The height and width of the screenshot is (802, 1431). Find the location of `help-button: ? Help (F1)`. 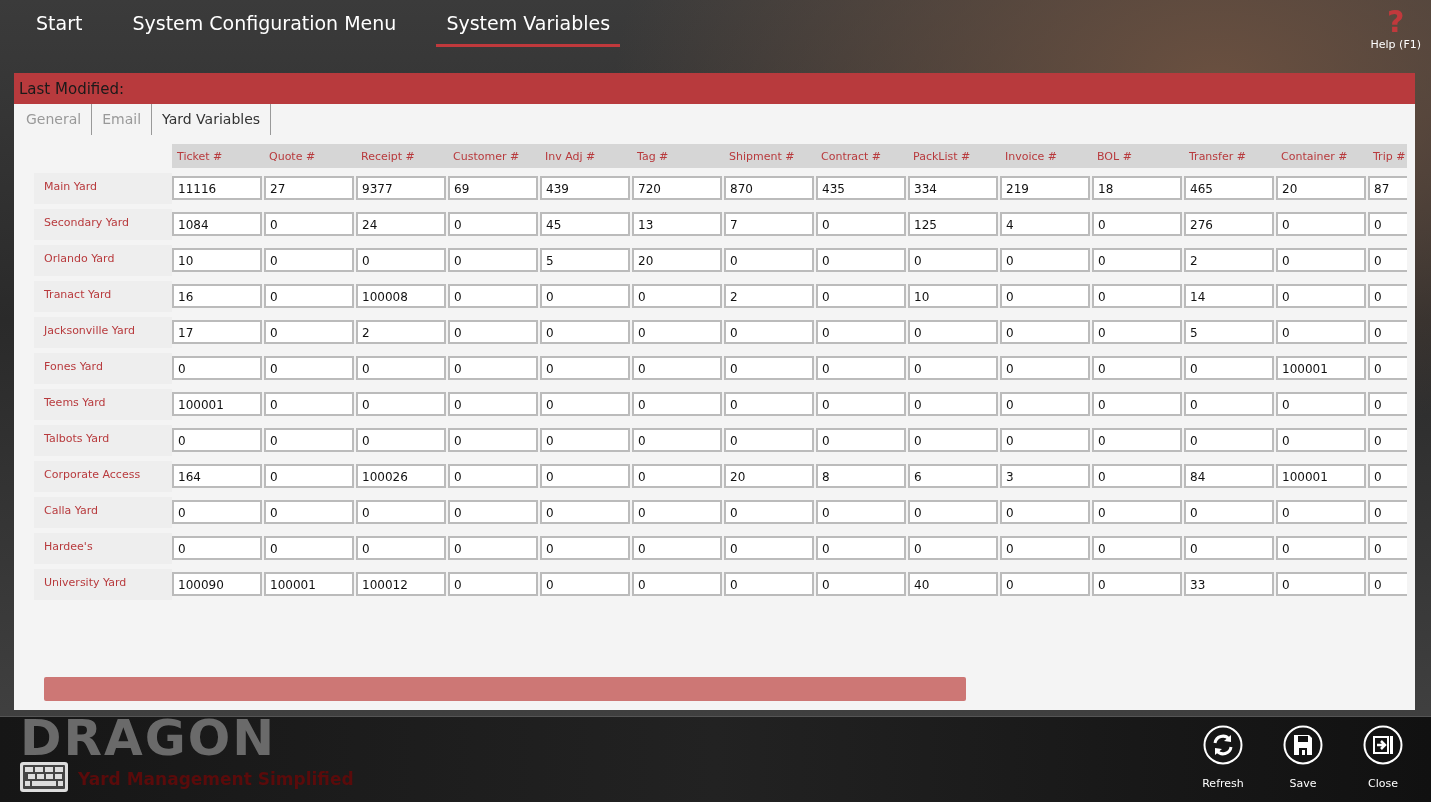

help-button: ? Help (F1) is located at coordinates (1400, 25).